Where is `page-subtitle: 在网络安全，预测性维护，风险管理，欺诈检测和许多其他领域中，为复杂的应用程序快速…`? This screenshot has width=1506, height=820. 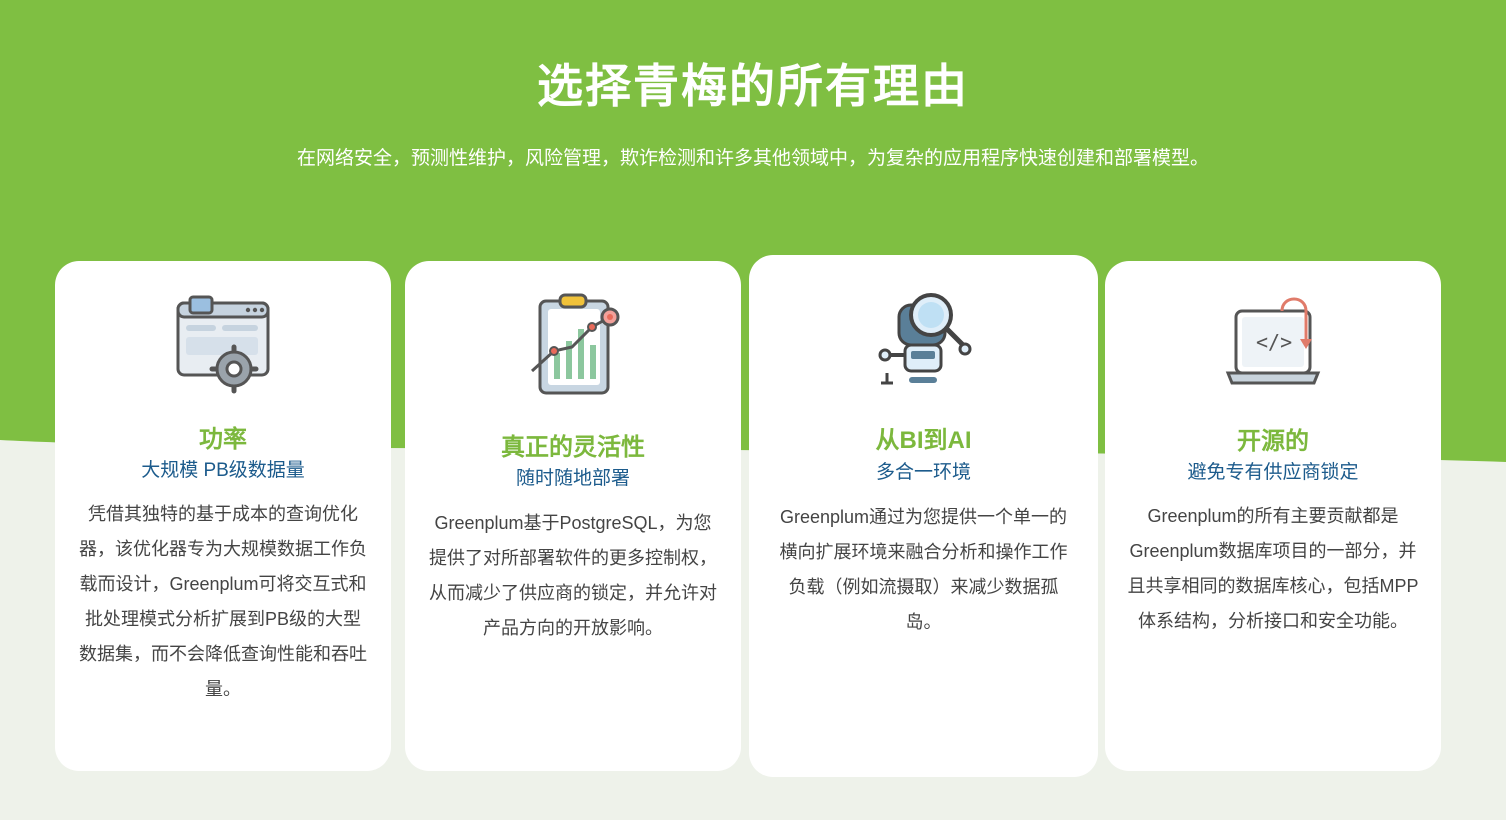 page-subtitle: 在网络安全，预测性维护，风险管理，欺诈检测和许多其他领域中，为复杂的应用程序快速… is located at coordinates (752, 158).